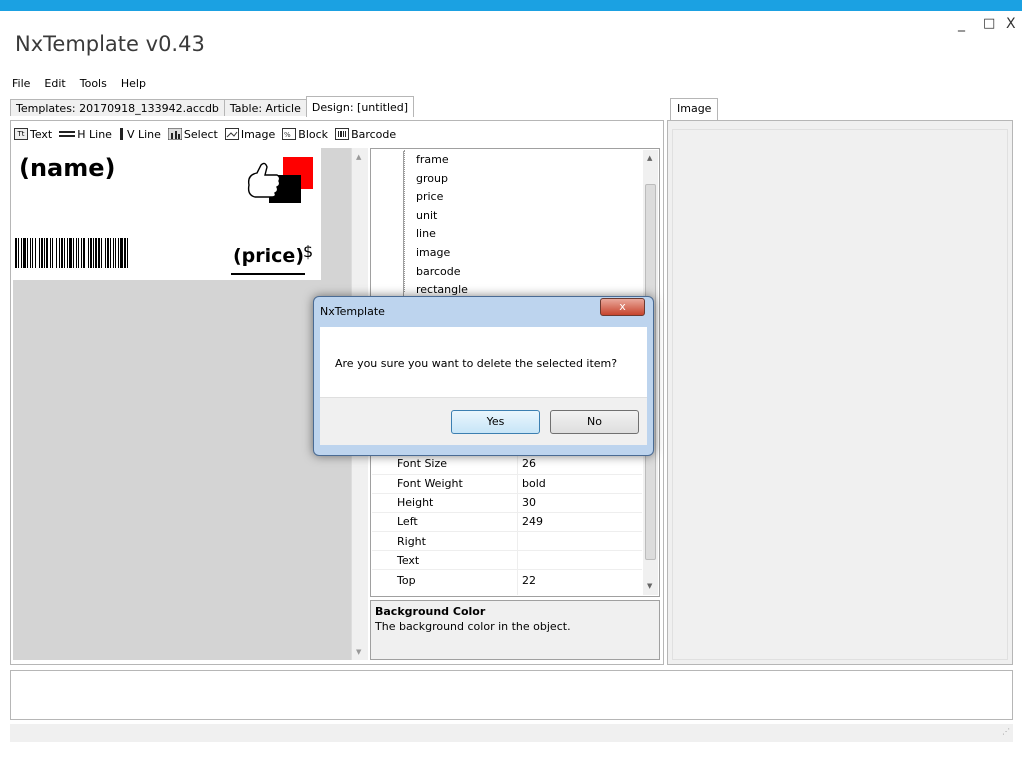  I want to click on prop-value-height: 30, so click(529, 502).